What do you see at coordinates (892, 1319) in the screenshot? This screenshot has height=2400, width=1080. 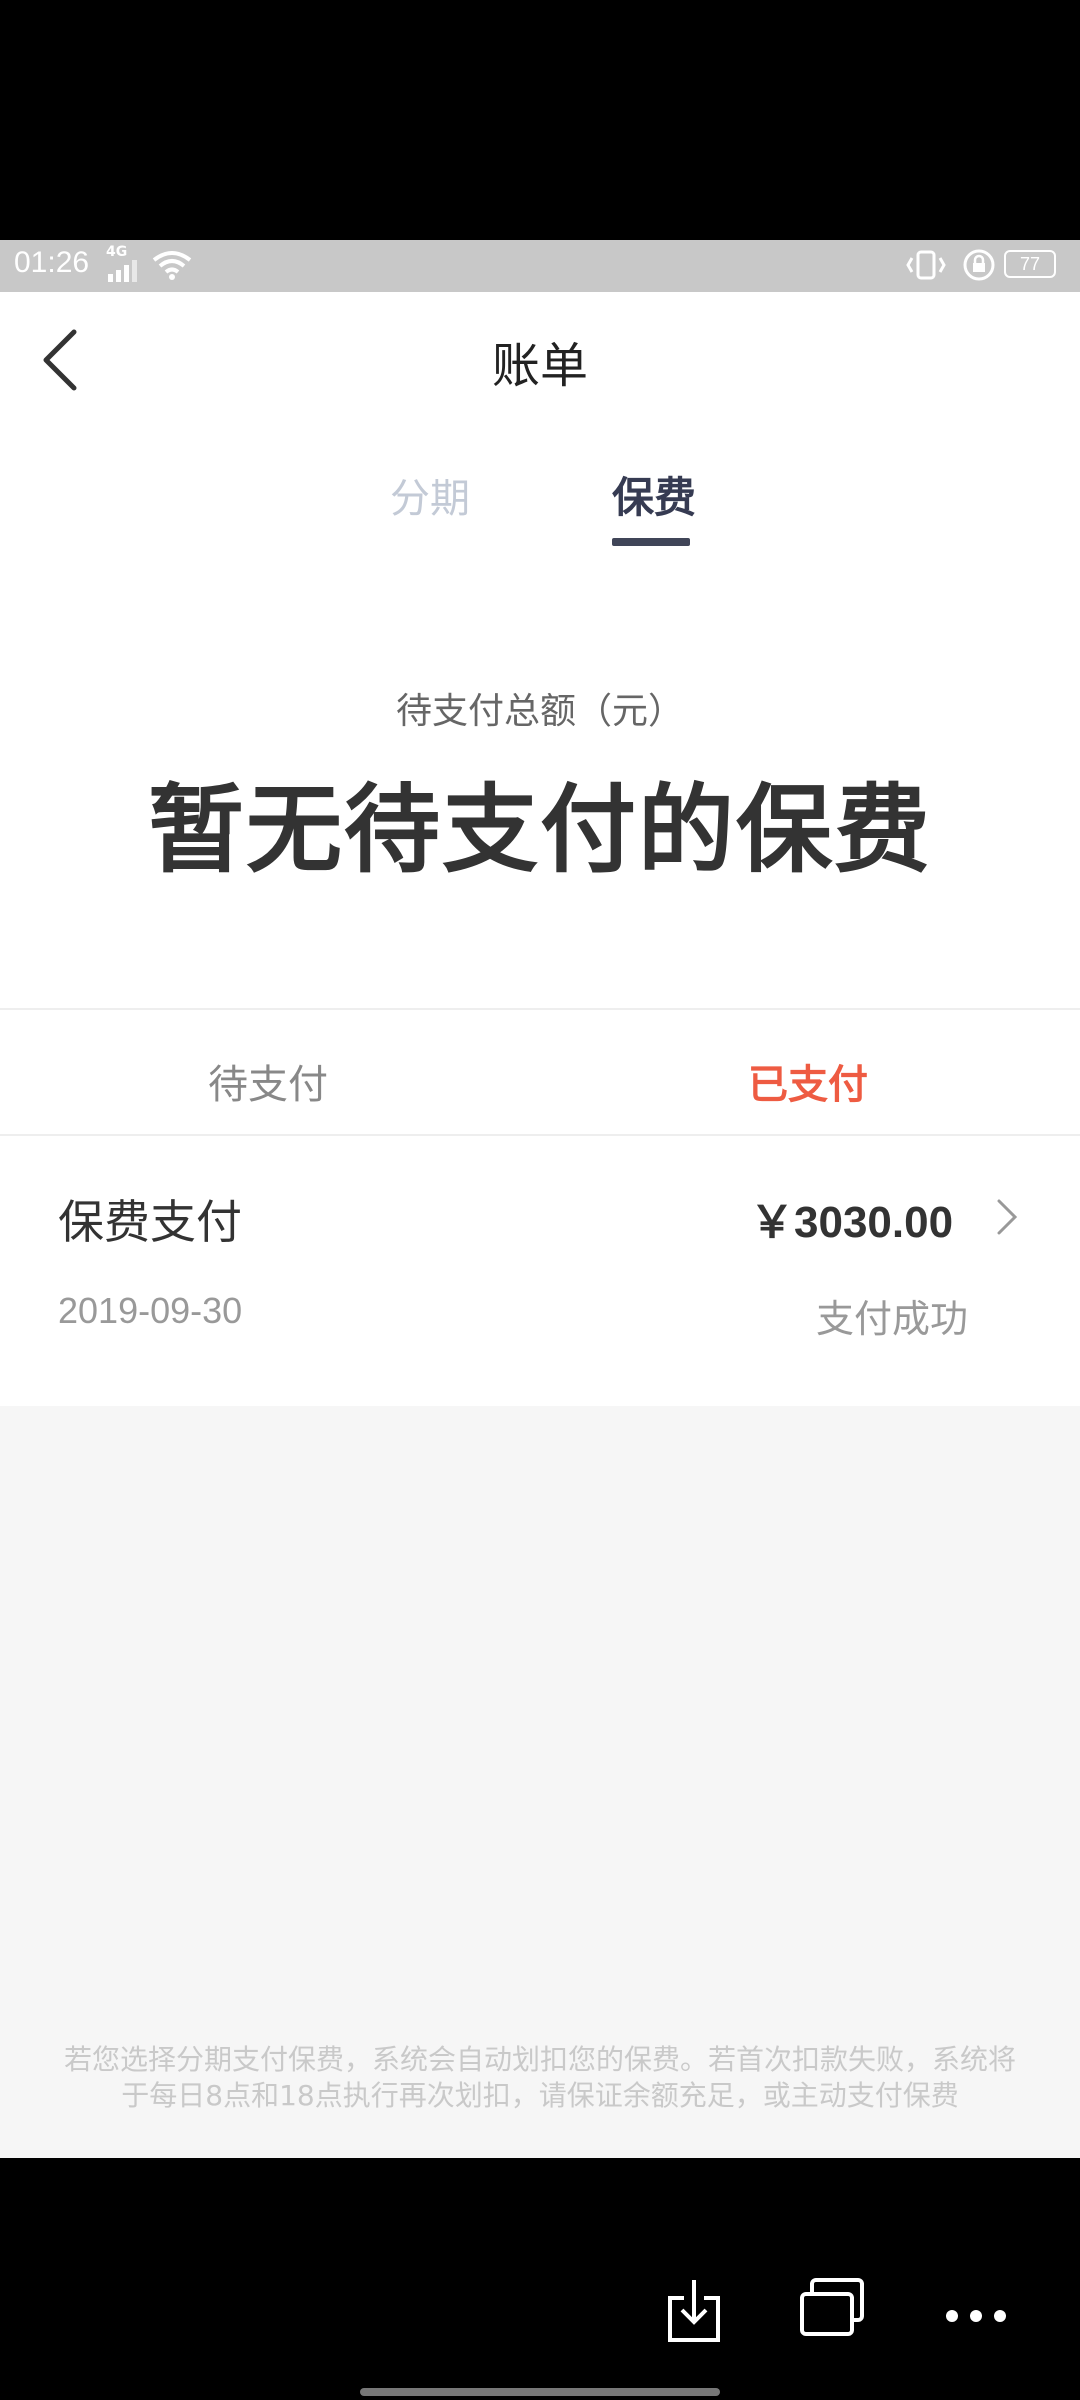 I see `record-status: 支付成功` at bounding box center [892, 1319].